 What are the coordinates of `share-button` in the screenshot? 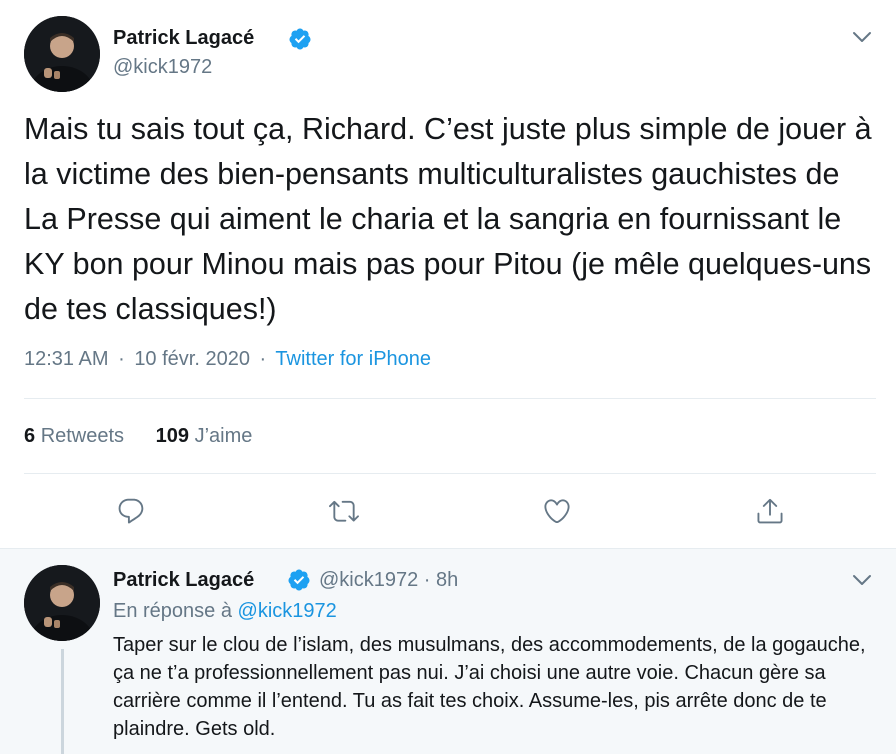 It's located at (770, 511).